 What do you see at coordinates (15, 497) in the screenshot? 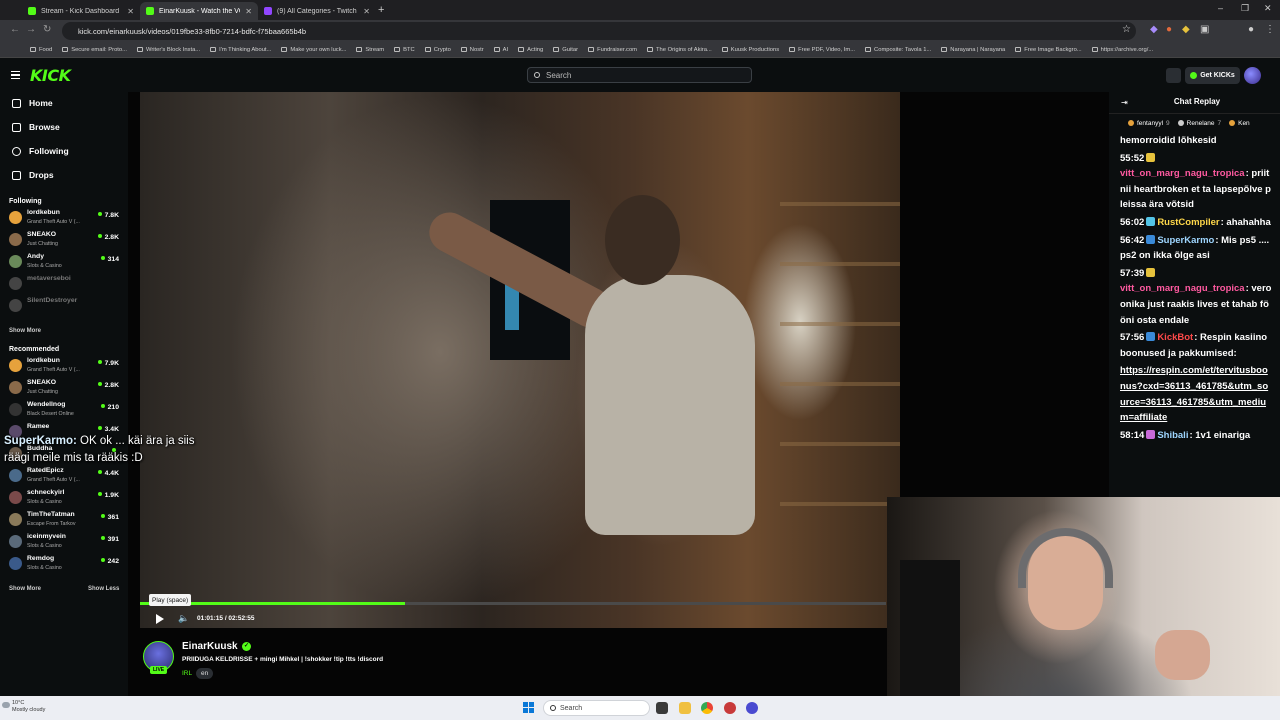
I see `channel-avatar` at bounding box center [15, 497].